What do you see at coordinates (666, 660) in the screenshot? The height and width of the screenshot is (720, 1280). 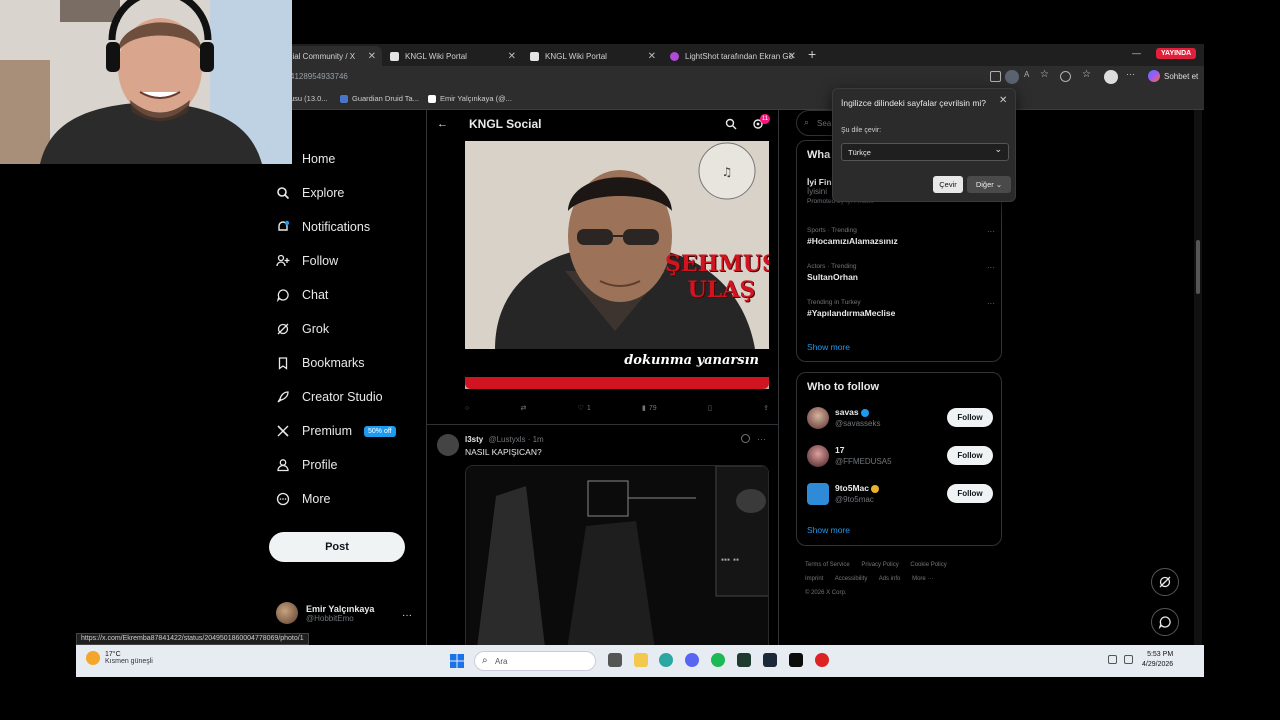 I see `edge-icon` at bounding box center [666, 660].